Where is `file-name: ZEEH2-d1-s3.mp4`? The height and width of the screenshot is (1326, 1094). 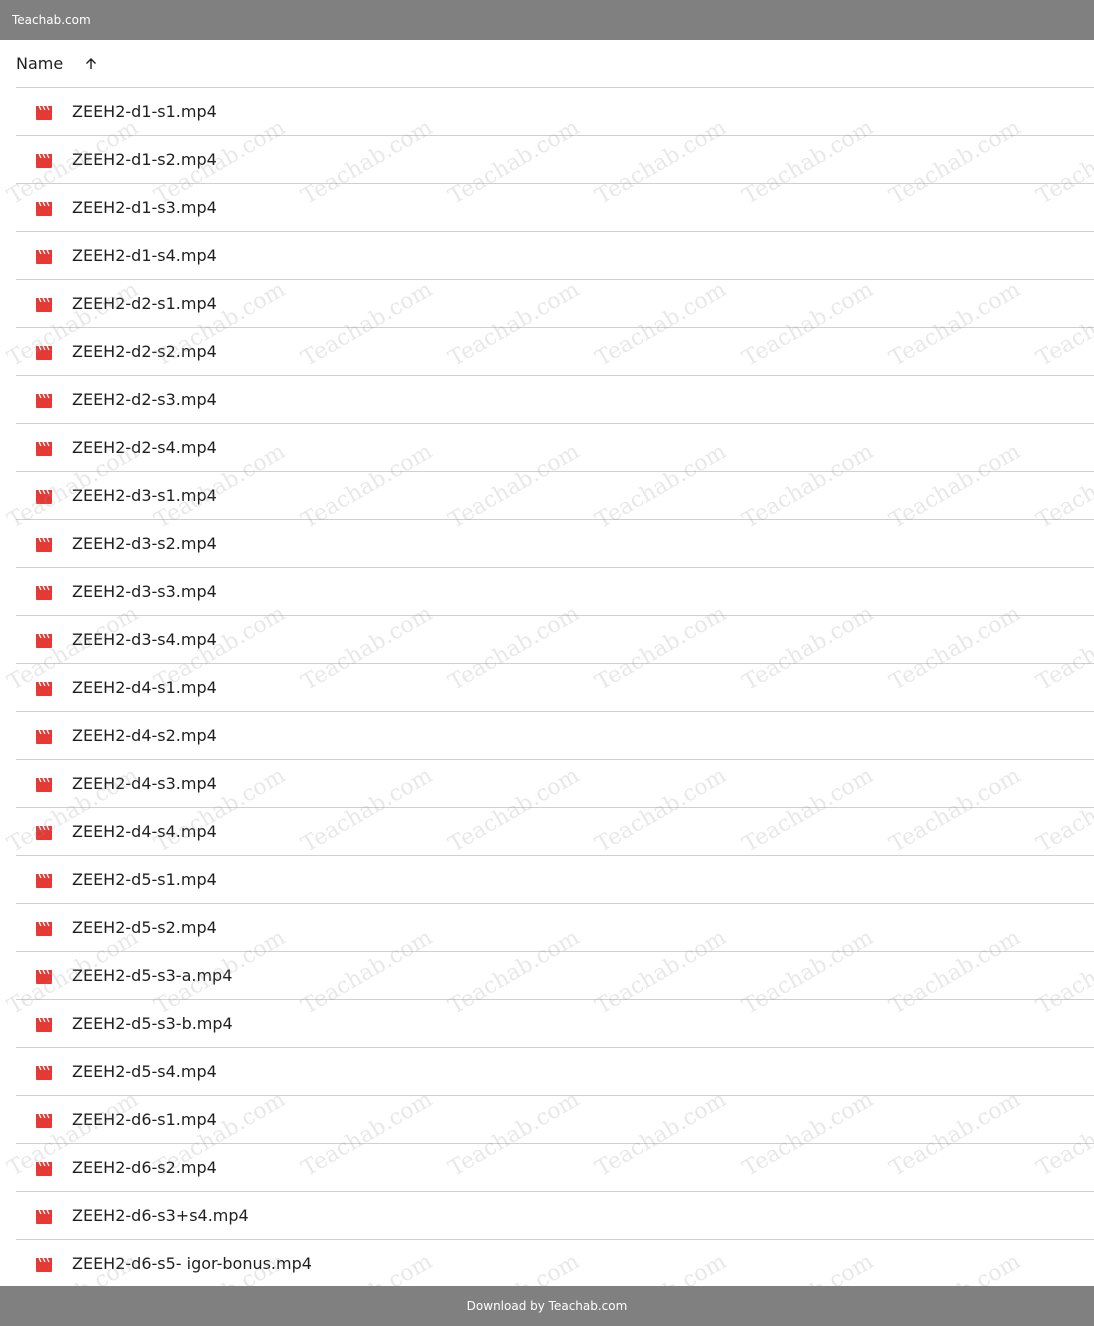 file-name: ZEEH2-d1-s3.mp4 is located at coordinates (144, 207).